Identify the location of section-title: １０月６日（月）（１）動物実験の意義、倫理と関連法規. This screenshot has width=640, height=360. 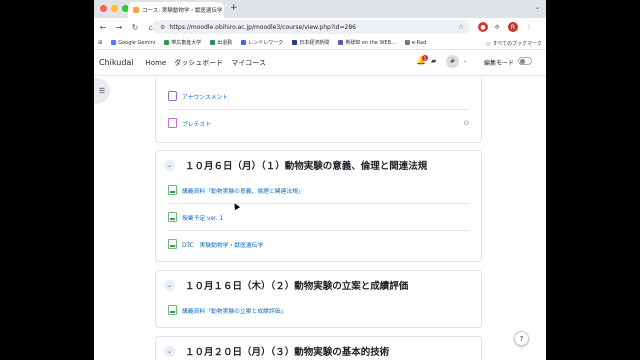
(306, 166).